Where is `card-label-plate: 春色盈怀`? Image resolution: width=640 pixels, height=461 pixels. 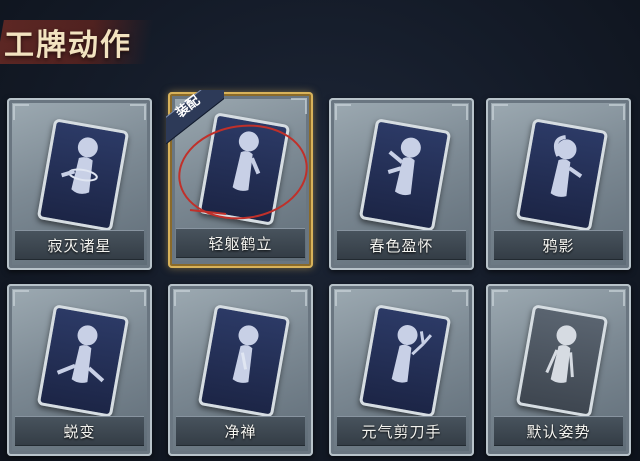 card-label-plate: 春色盈怀 is located at coordinates (401, 245).